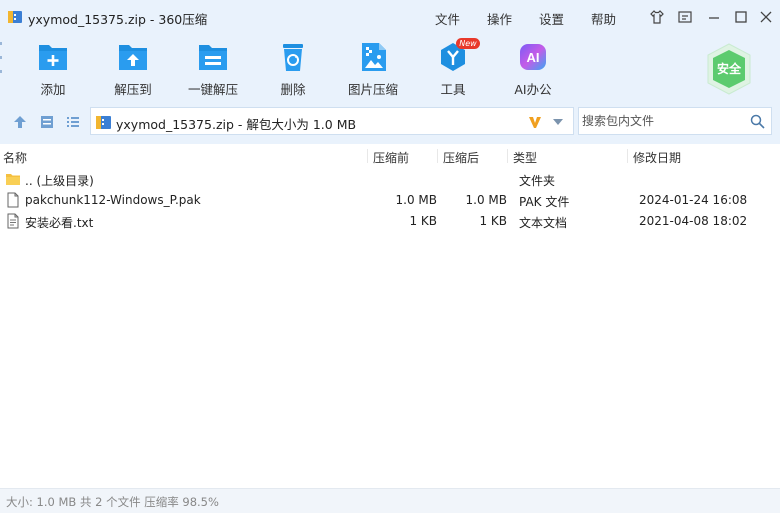 The width and height of the screenshot is (780, 513). I want to click on maximize-icon, so click(741, 17).